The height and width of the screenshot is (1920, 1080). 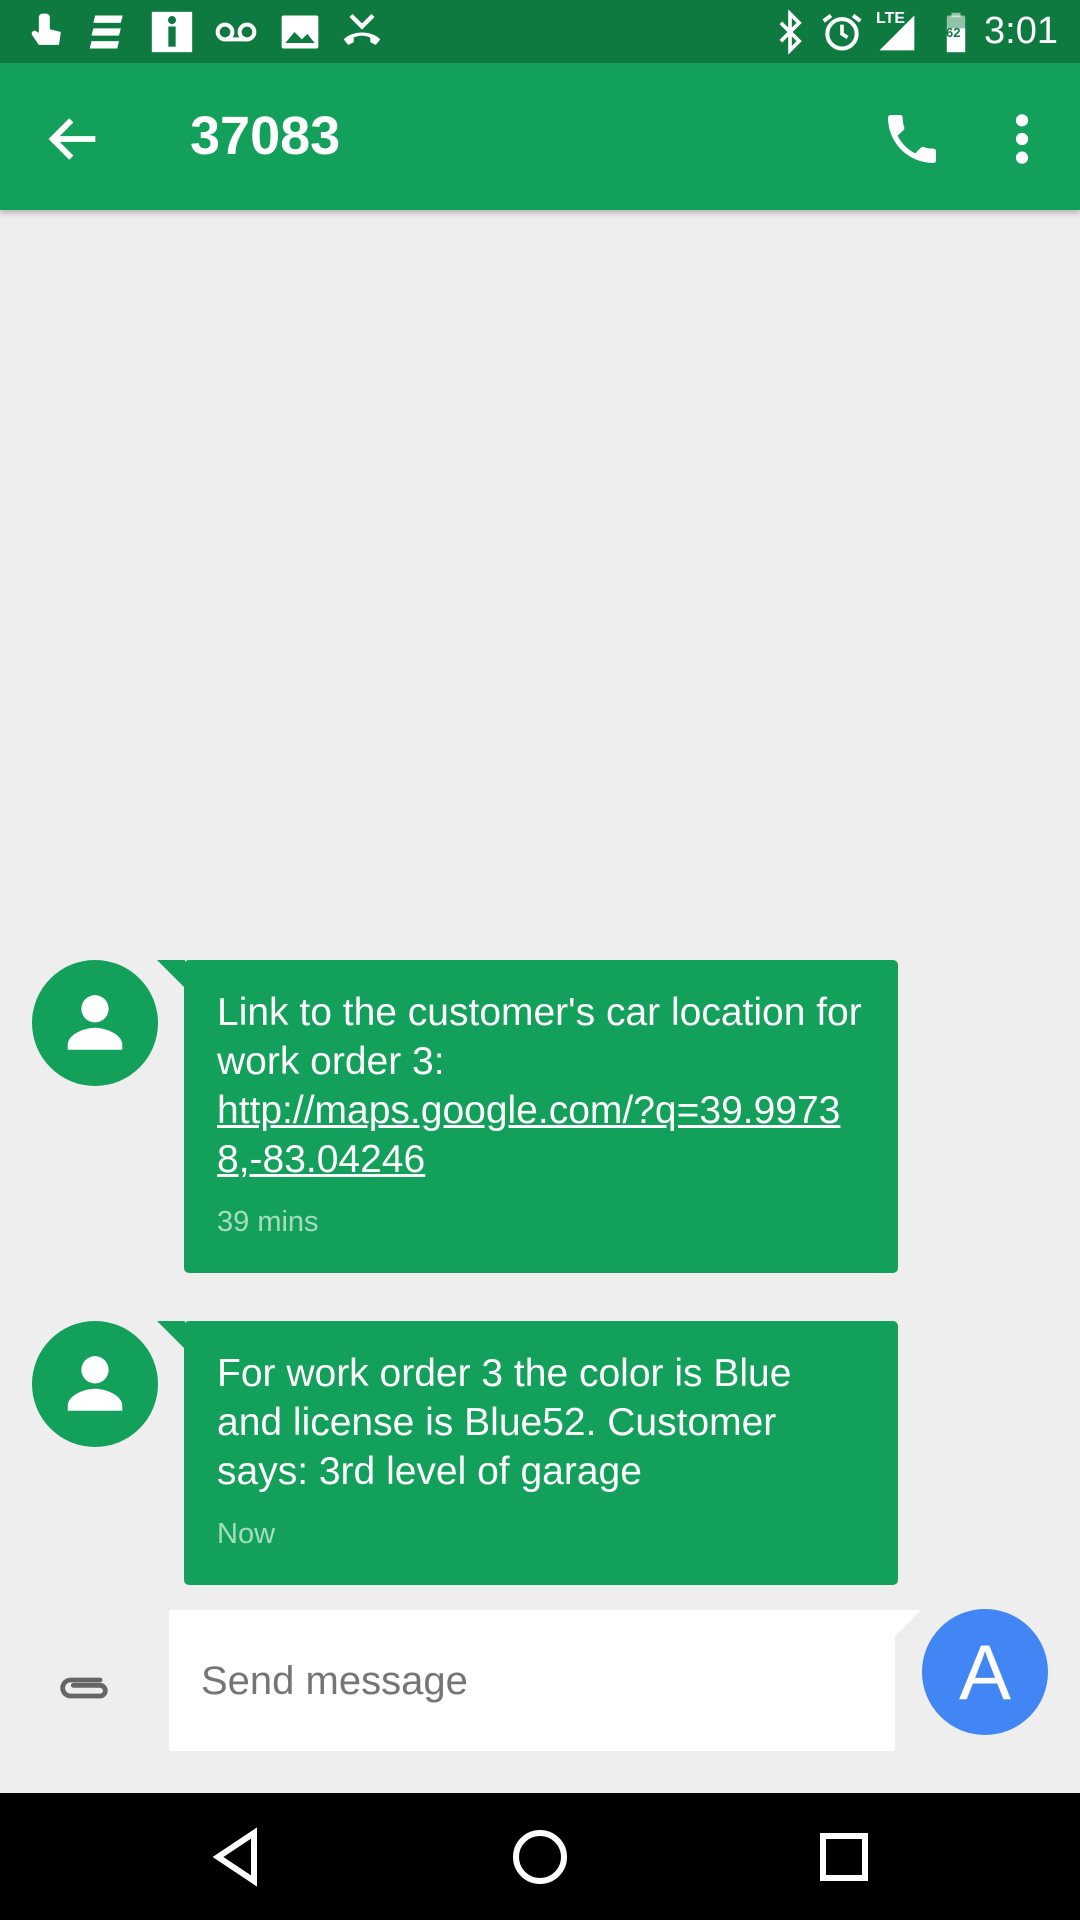 I want to click on message-input, so click(x=534, y=1681).